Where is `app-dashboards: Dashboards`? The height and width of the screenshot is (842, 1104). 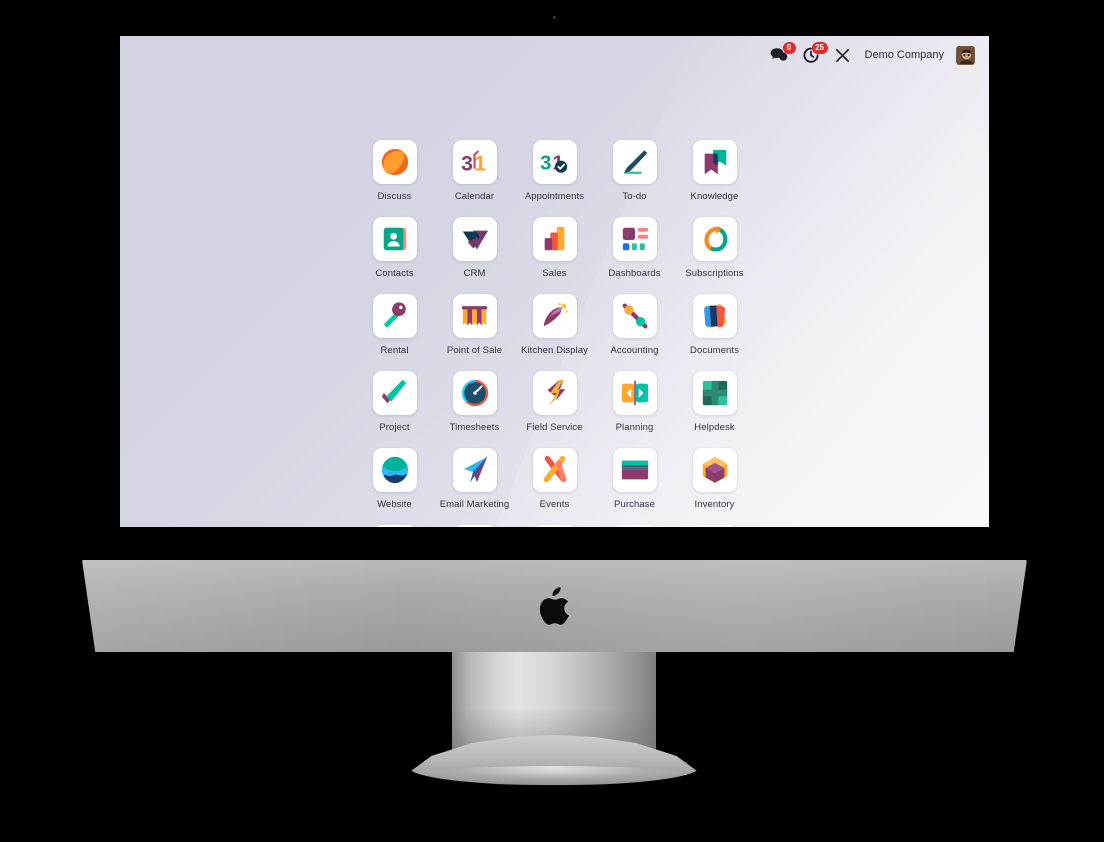 app-dashboards: Dashboards is located at coordinates (635, 255).